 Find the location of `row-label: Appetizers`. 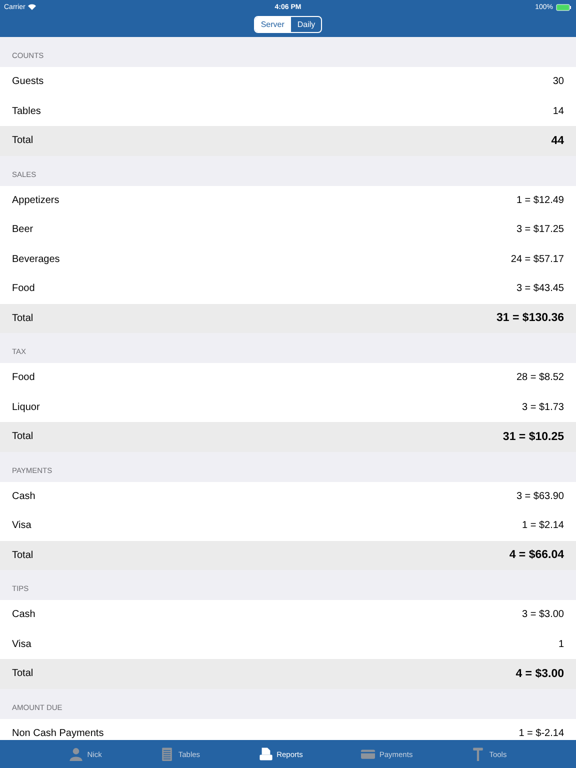

row-label: Appetizers is located at coordinates (36, 200).